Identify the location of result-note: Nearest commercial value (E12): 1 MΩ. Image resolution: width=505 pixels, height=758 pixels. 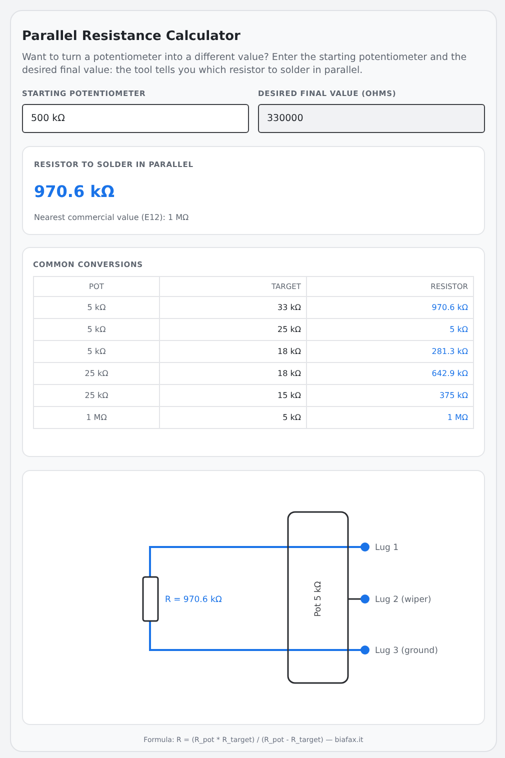
(112, 218).